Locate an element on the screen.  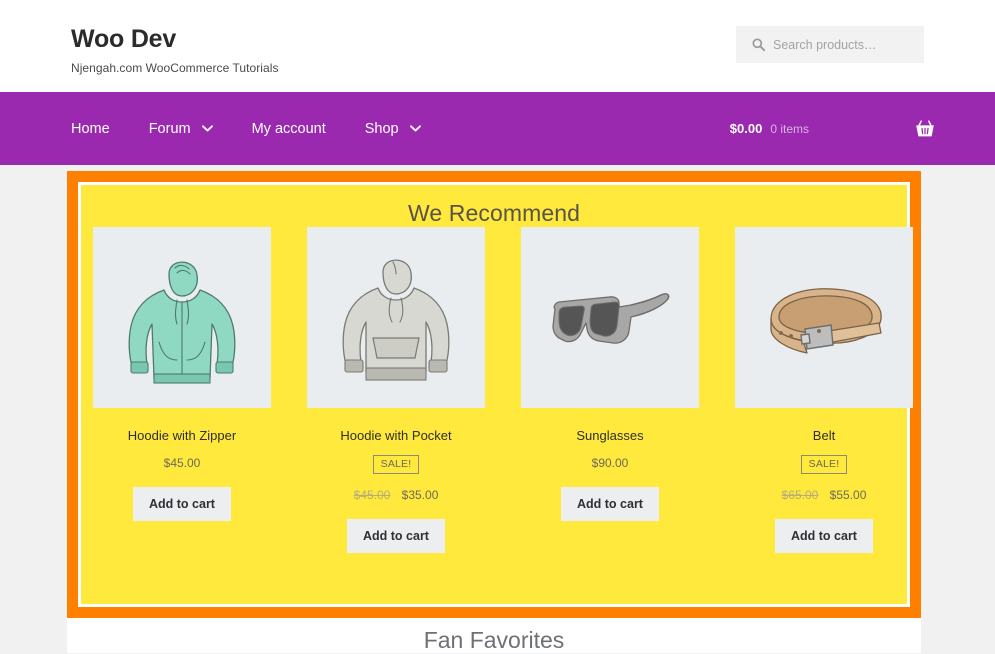
product-price-new: $55.00 is located at coordinates (848, 494).